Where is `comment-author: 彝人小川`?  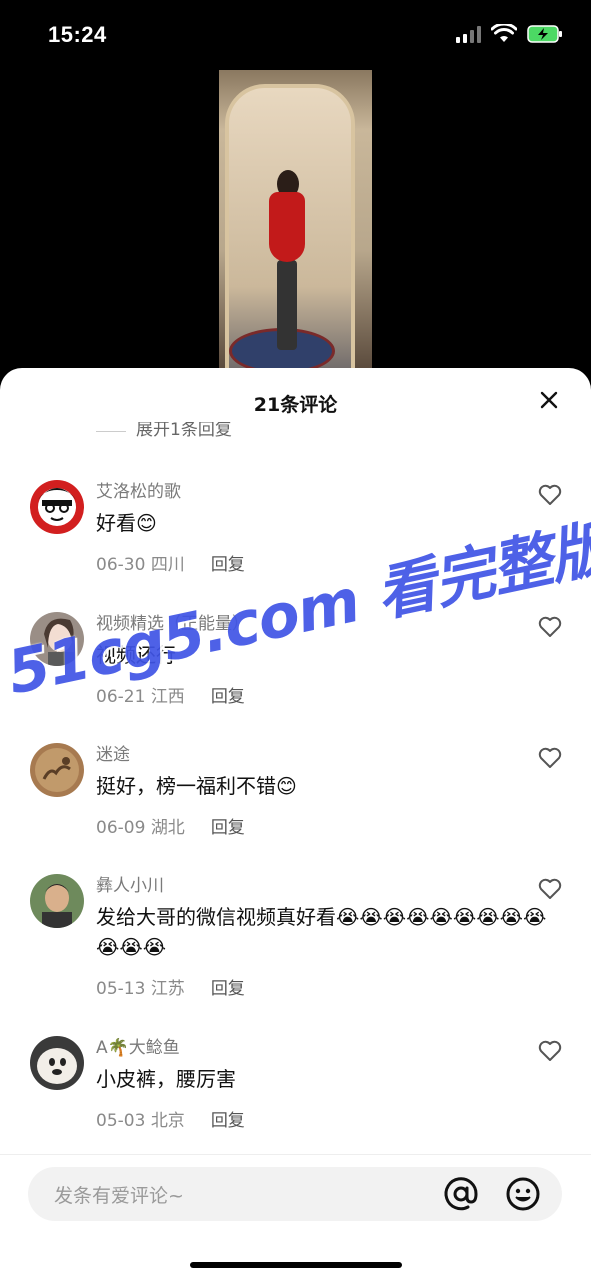
comment-author: 彝人小川 is located at coordinates (323, 886).